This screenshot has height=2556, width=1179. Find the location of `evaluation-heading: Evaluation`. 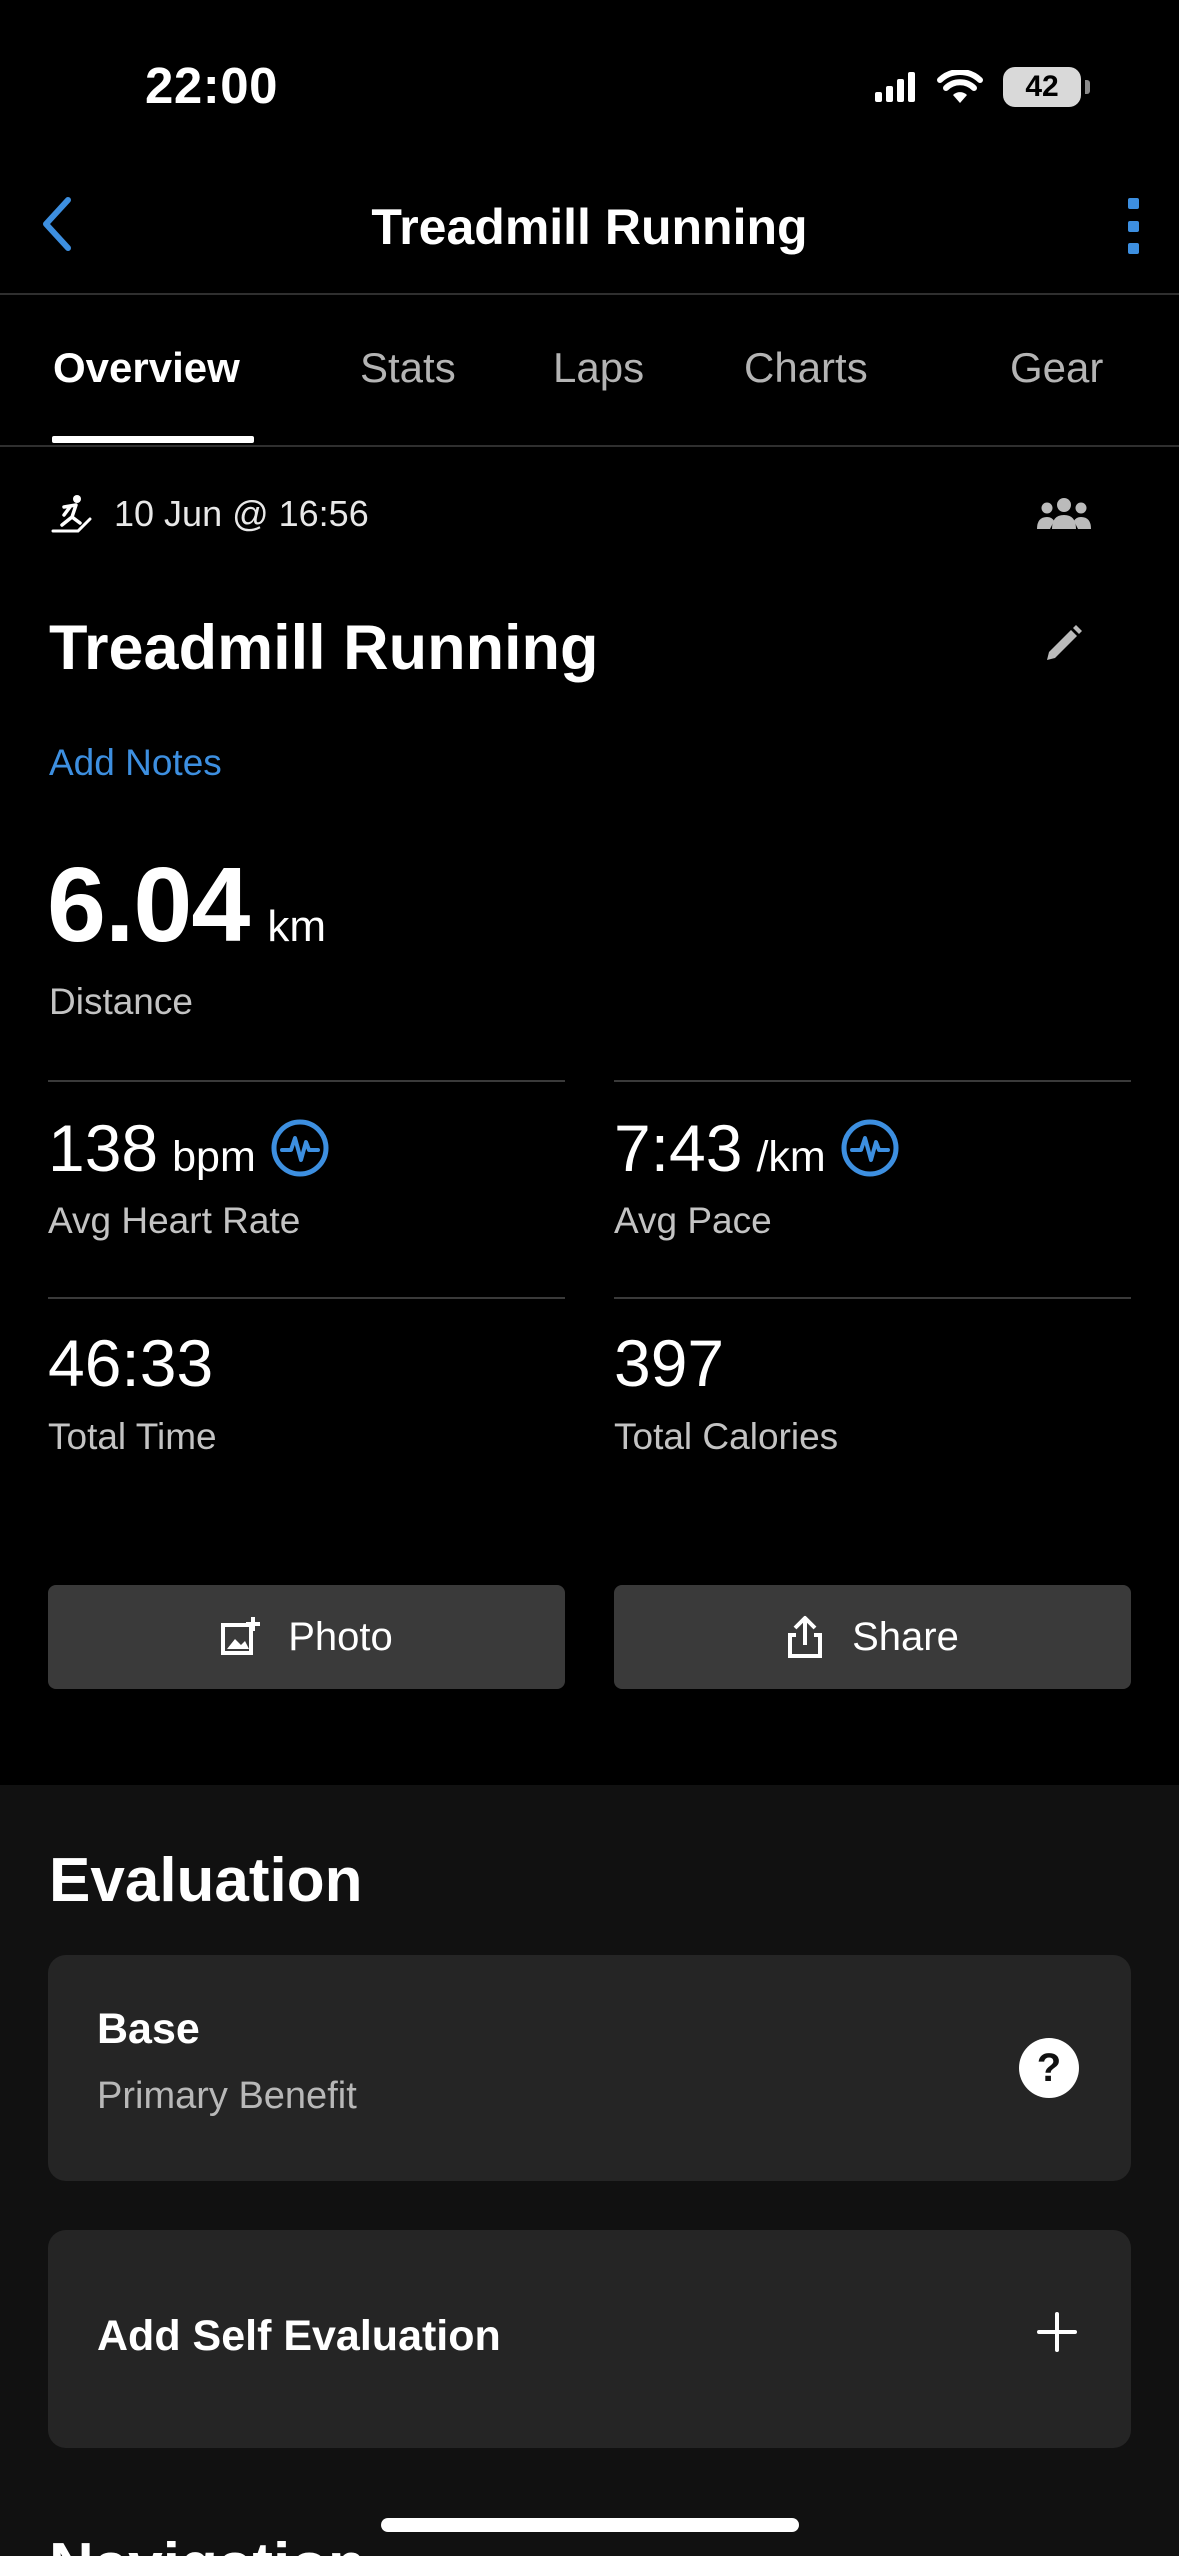

evaluation-heading: Evaluation is located at coordinates (206, 1880).